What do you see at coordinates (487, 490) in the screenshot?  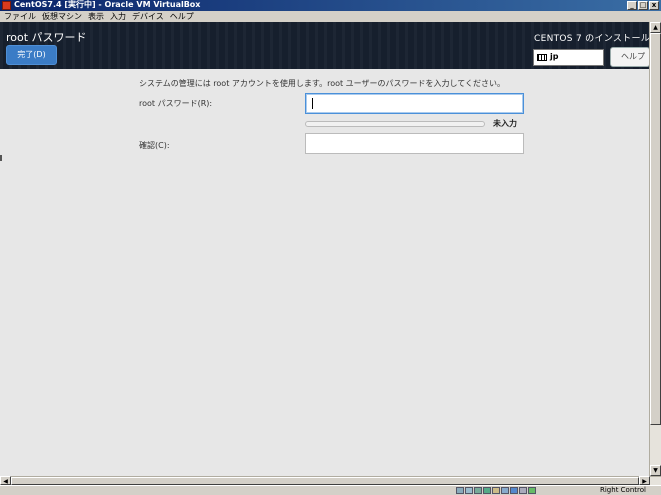 I see `network-icon` at bounding box center [487, 490].